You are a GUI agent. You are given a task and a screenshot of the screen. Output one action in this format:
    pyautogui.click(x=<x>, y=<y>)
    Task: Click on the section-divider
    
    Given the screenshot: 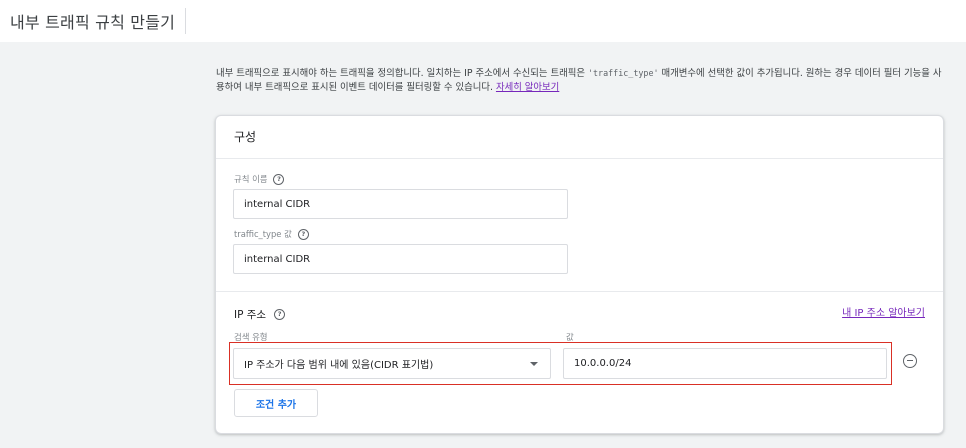 What is the action you would take?
    pyautogui.click(x=579, y=291)
    